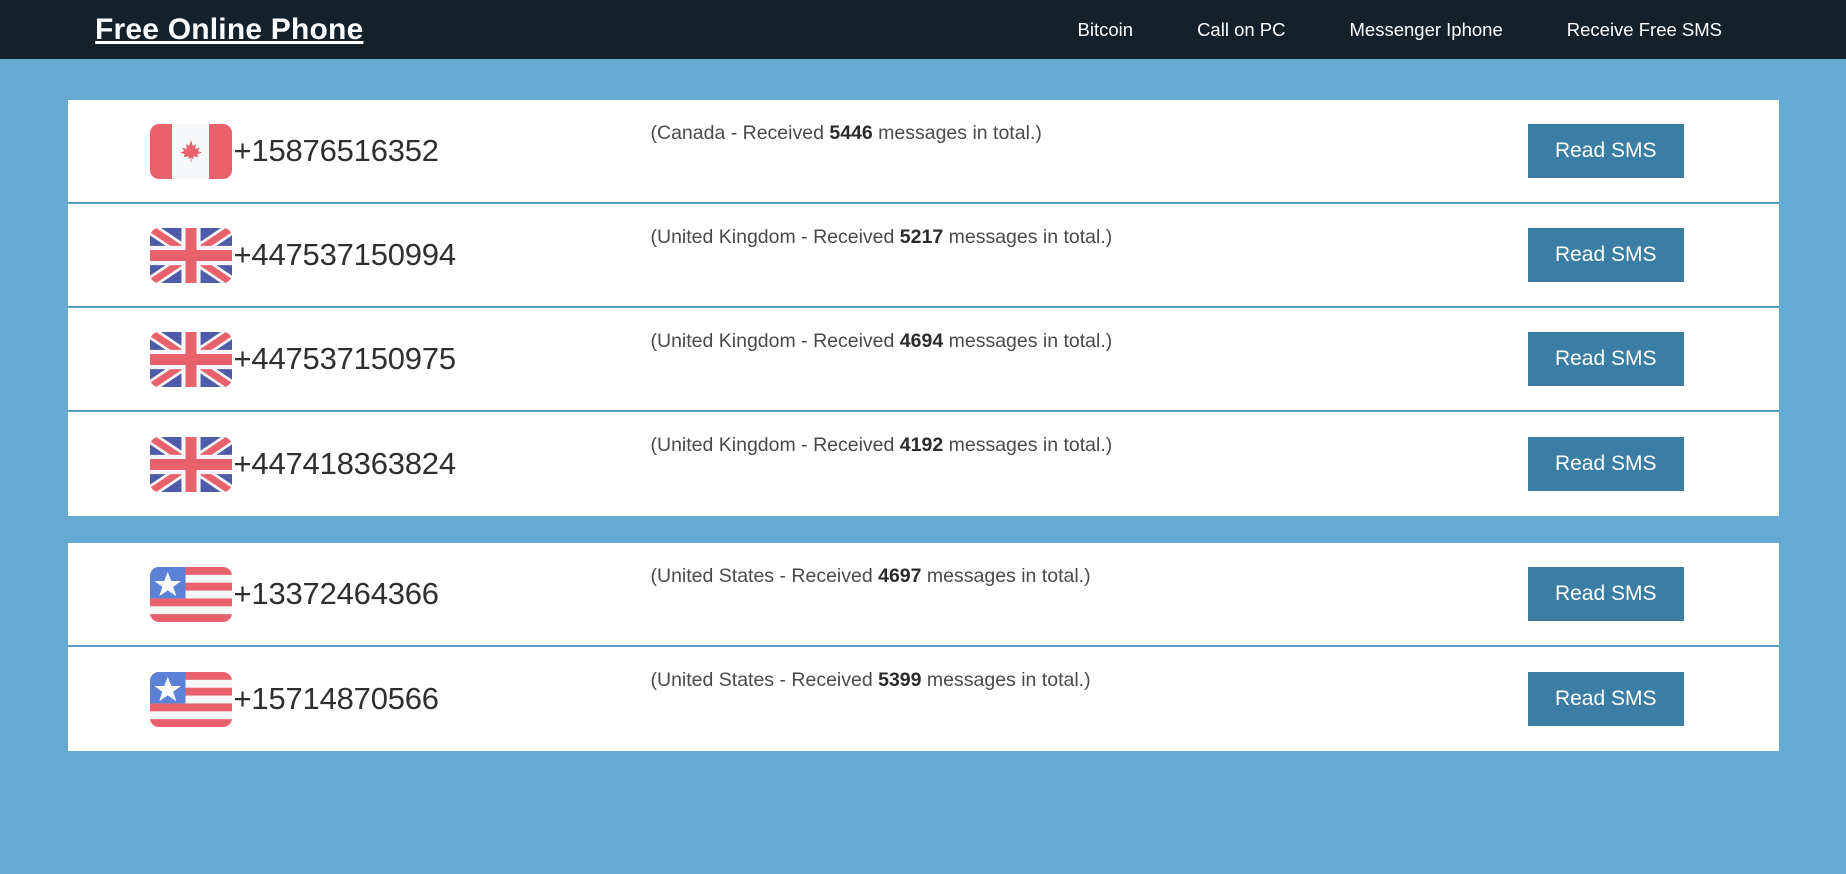 The height and width of the screenshot is (874, 1846). I want to click on row-identity: +447537150994, so click(348, 255).